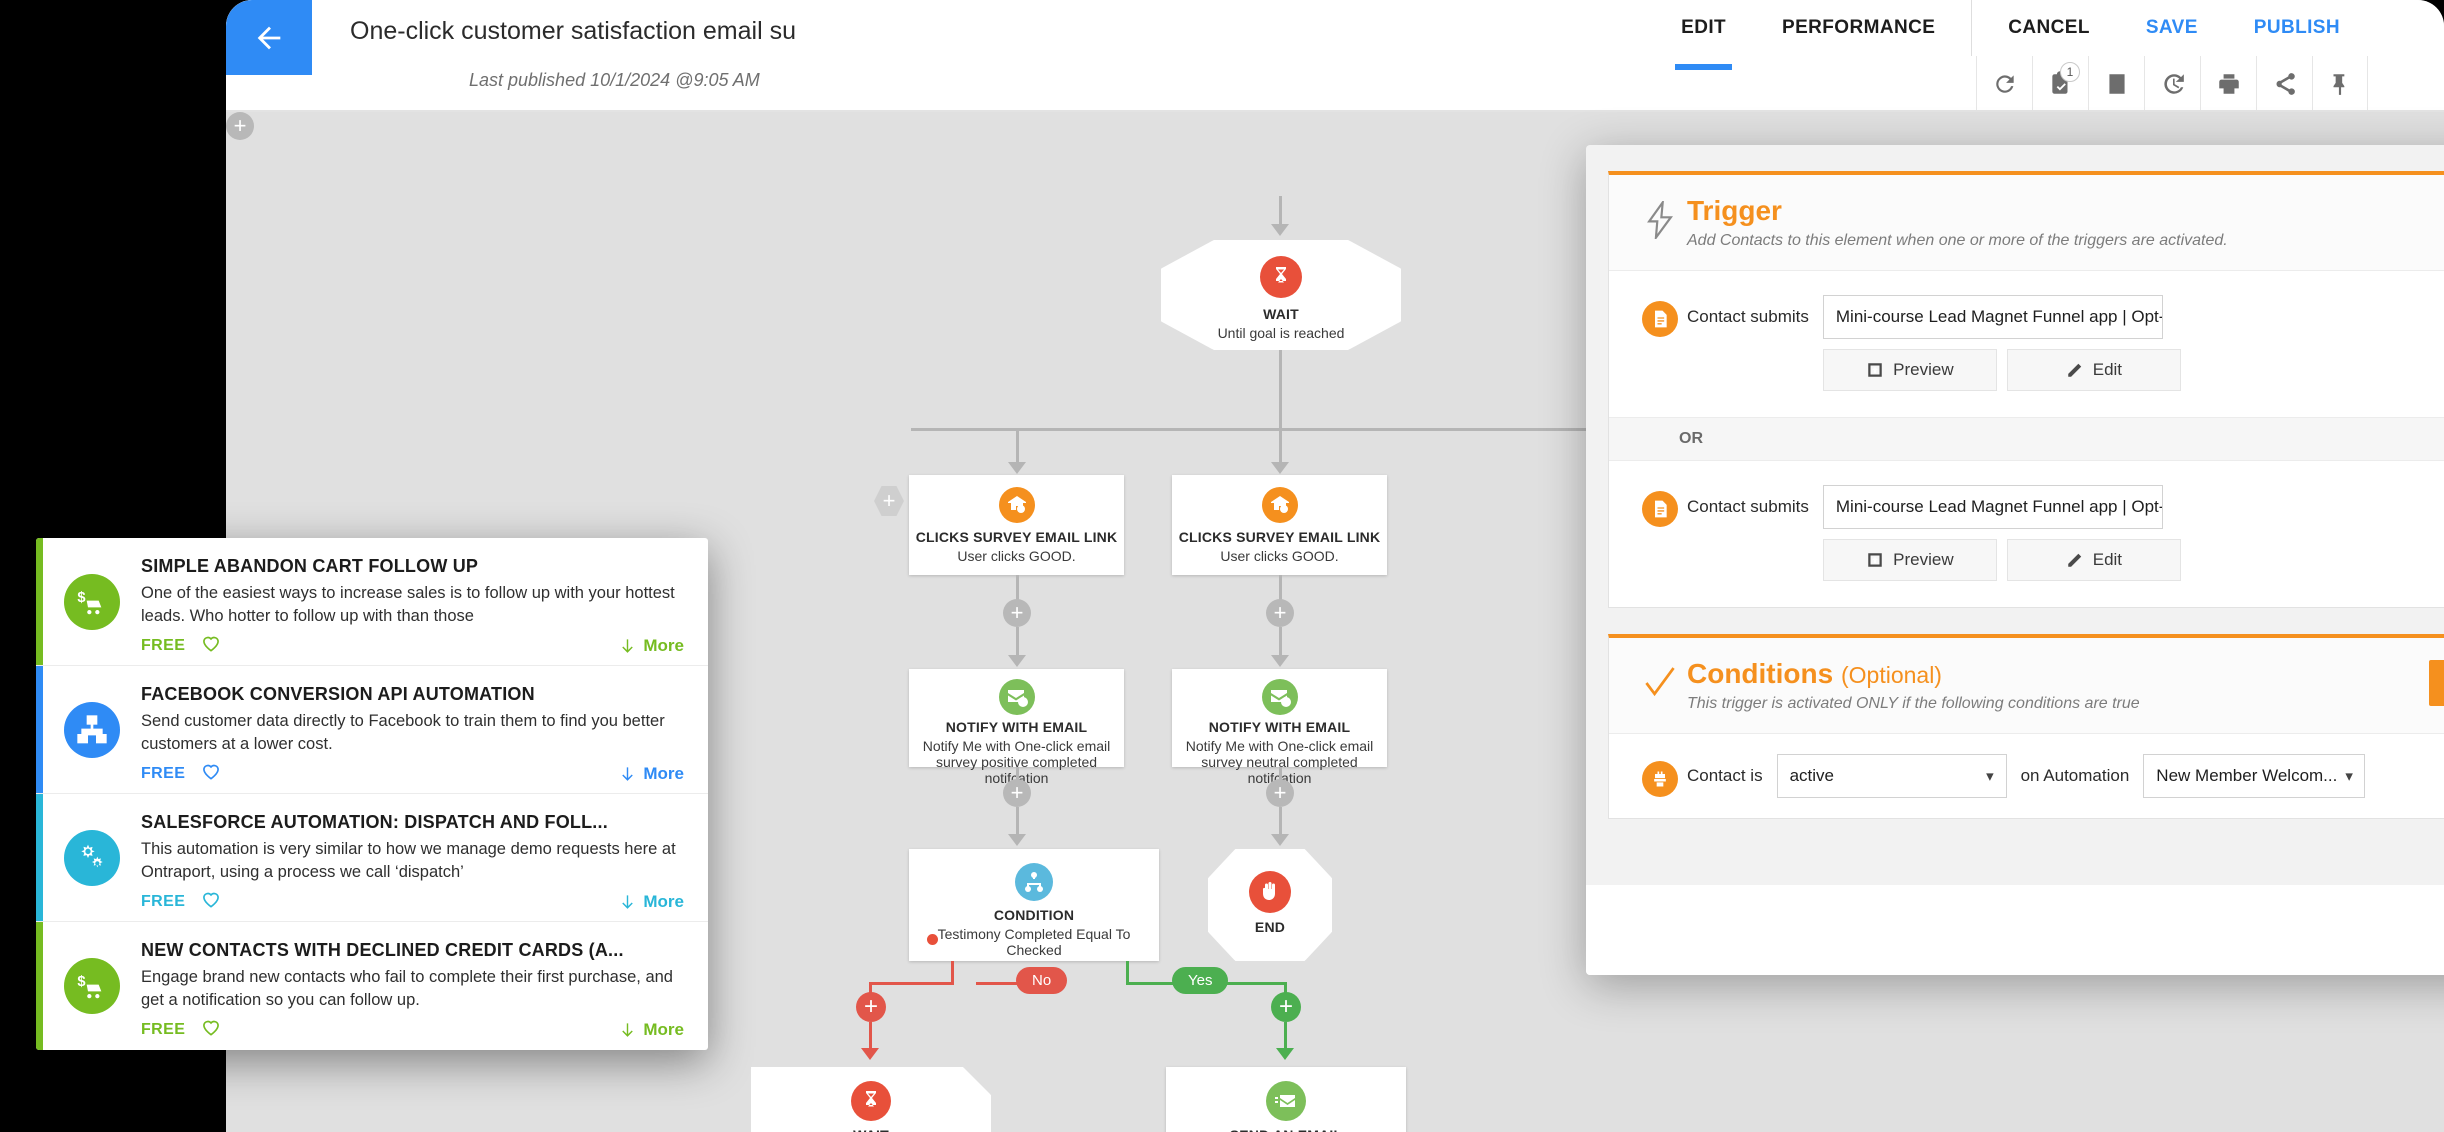  I want to click on add-branch-left: +, so click(889, 501).